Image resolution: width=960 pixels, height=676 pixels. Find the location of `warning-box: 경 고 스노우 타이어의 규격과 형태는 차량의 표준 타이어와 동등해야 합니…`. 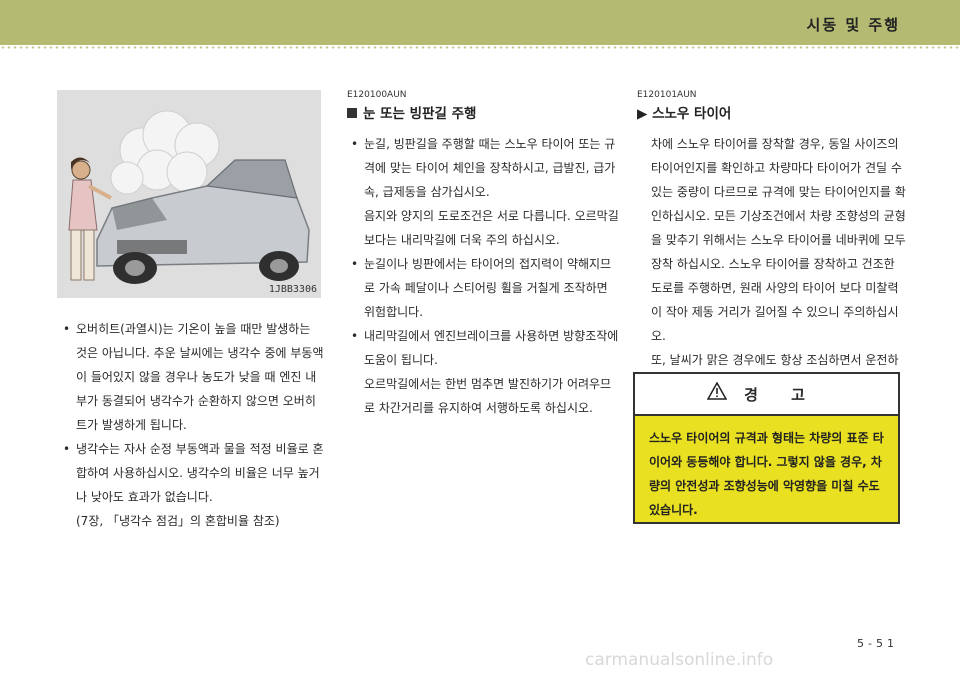

warning-box: 경 고 스노우 타이어의 규격과 형태는 차량의 표준 타이어와 동등해야 합니… is located at coordinates (766, 448).